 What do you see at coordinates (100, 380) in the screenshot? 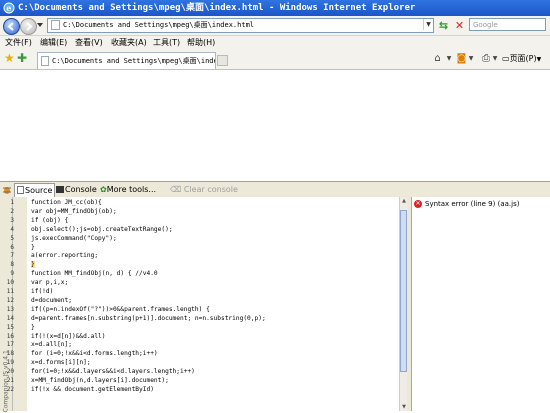
I see `code-line: x=MM_findObj(n,d.layers[i].document);` at bounding box center [100, 380].